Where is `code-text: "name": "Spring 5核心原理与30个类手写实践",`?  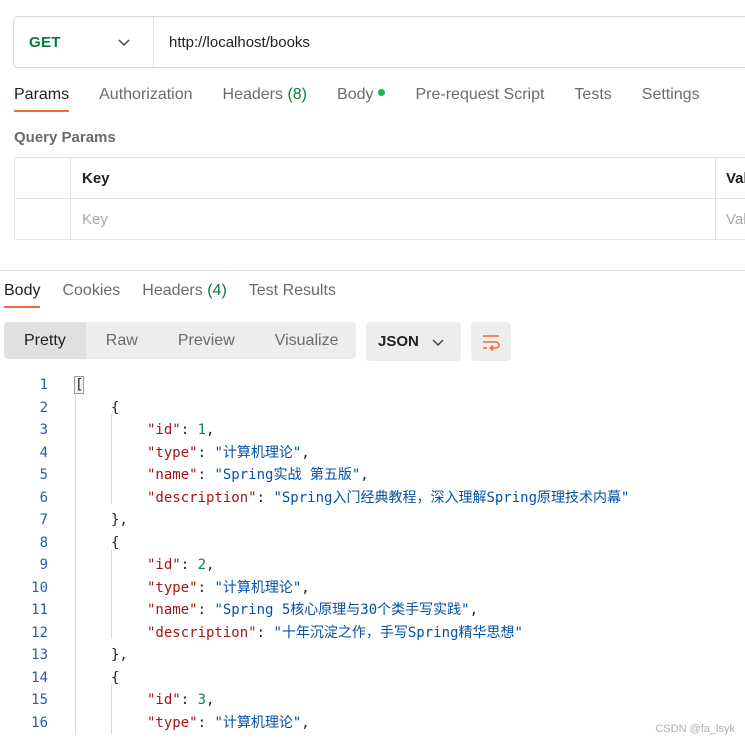 code-text: "name": "Spring 5核心原理与30个类手写实践", is located at coordinates (312, 610).